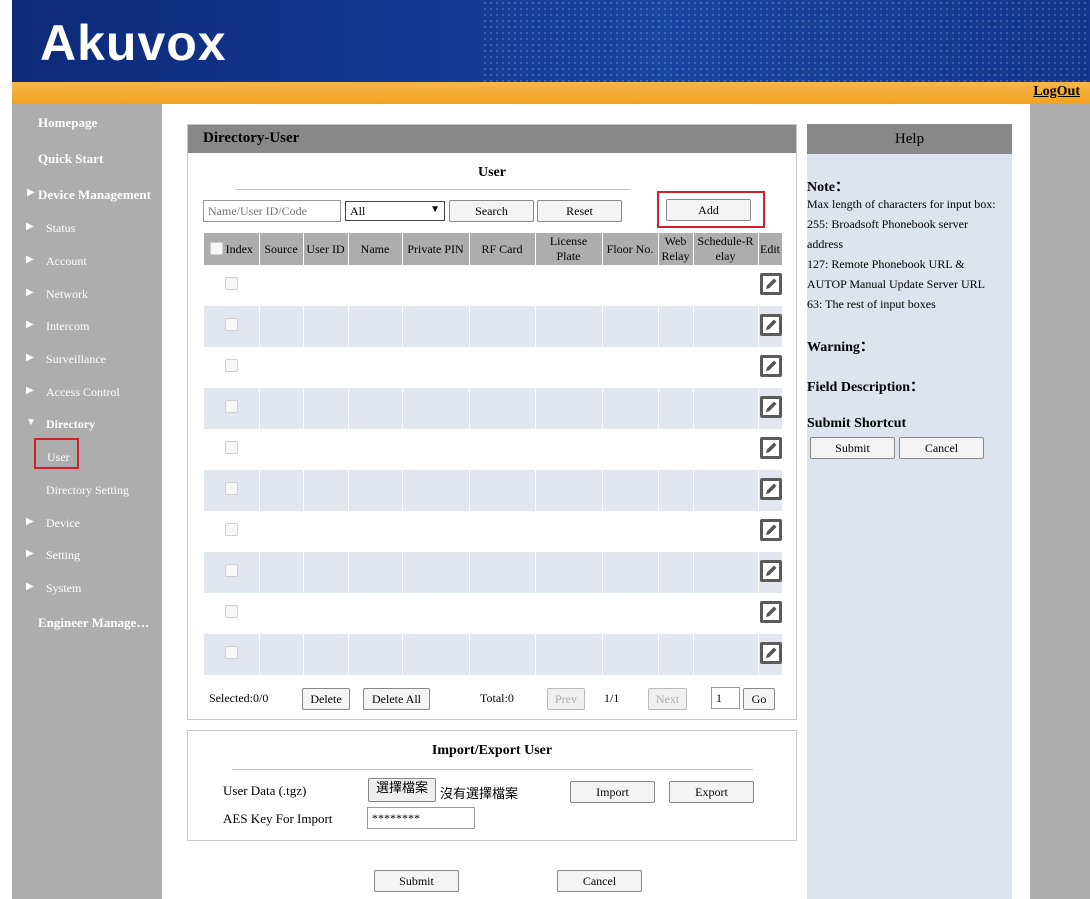 The image size is (1090, 899). Describe the element at coordinates (491, 211) in the screenshot. I see `search-button: Search` at that location.